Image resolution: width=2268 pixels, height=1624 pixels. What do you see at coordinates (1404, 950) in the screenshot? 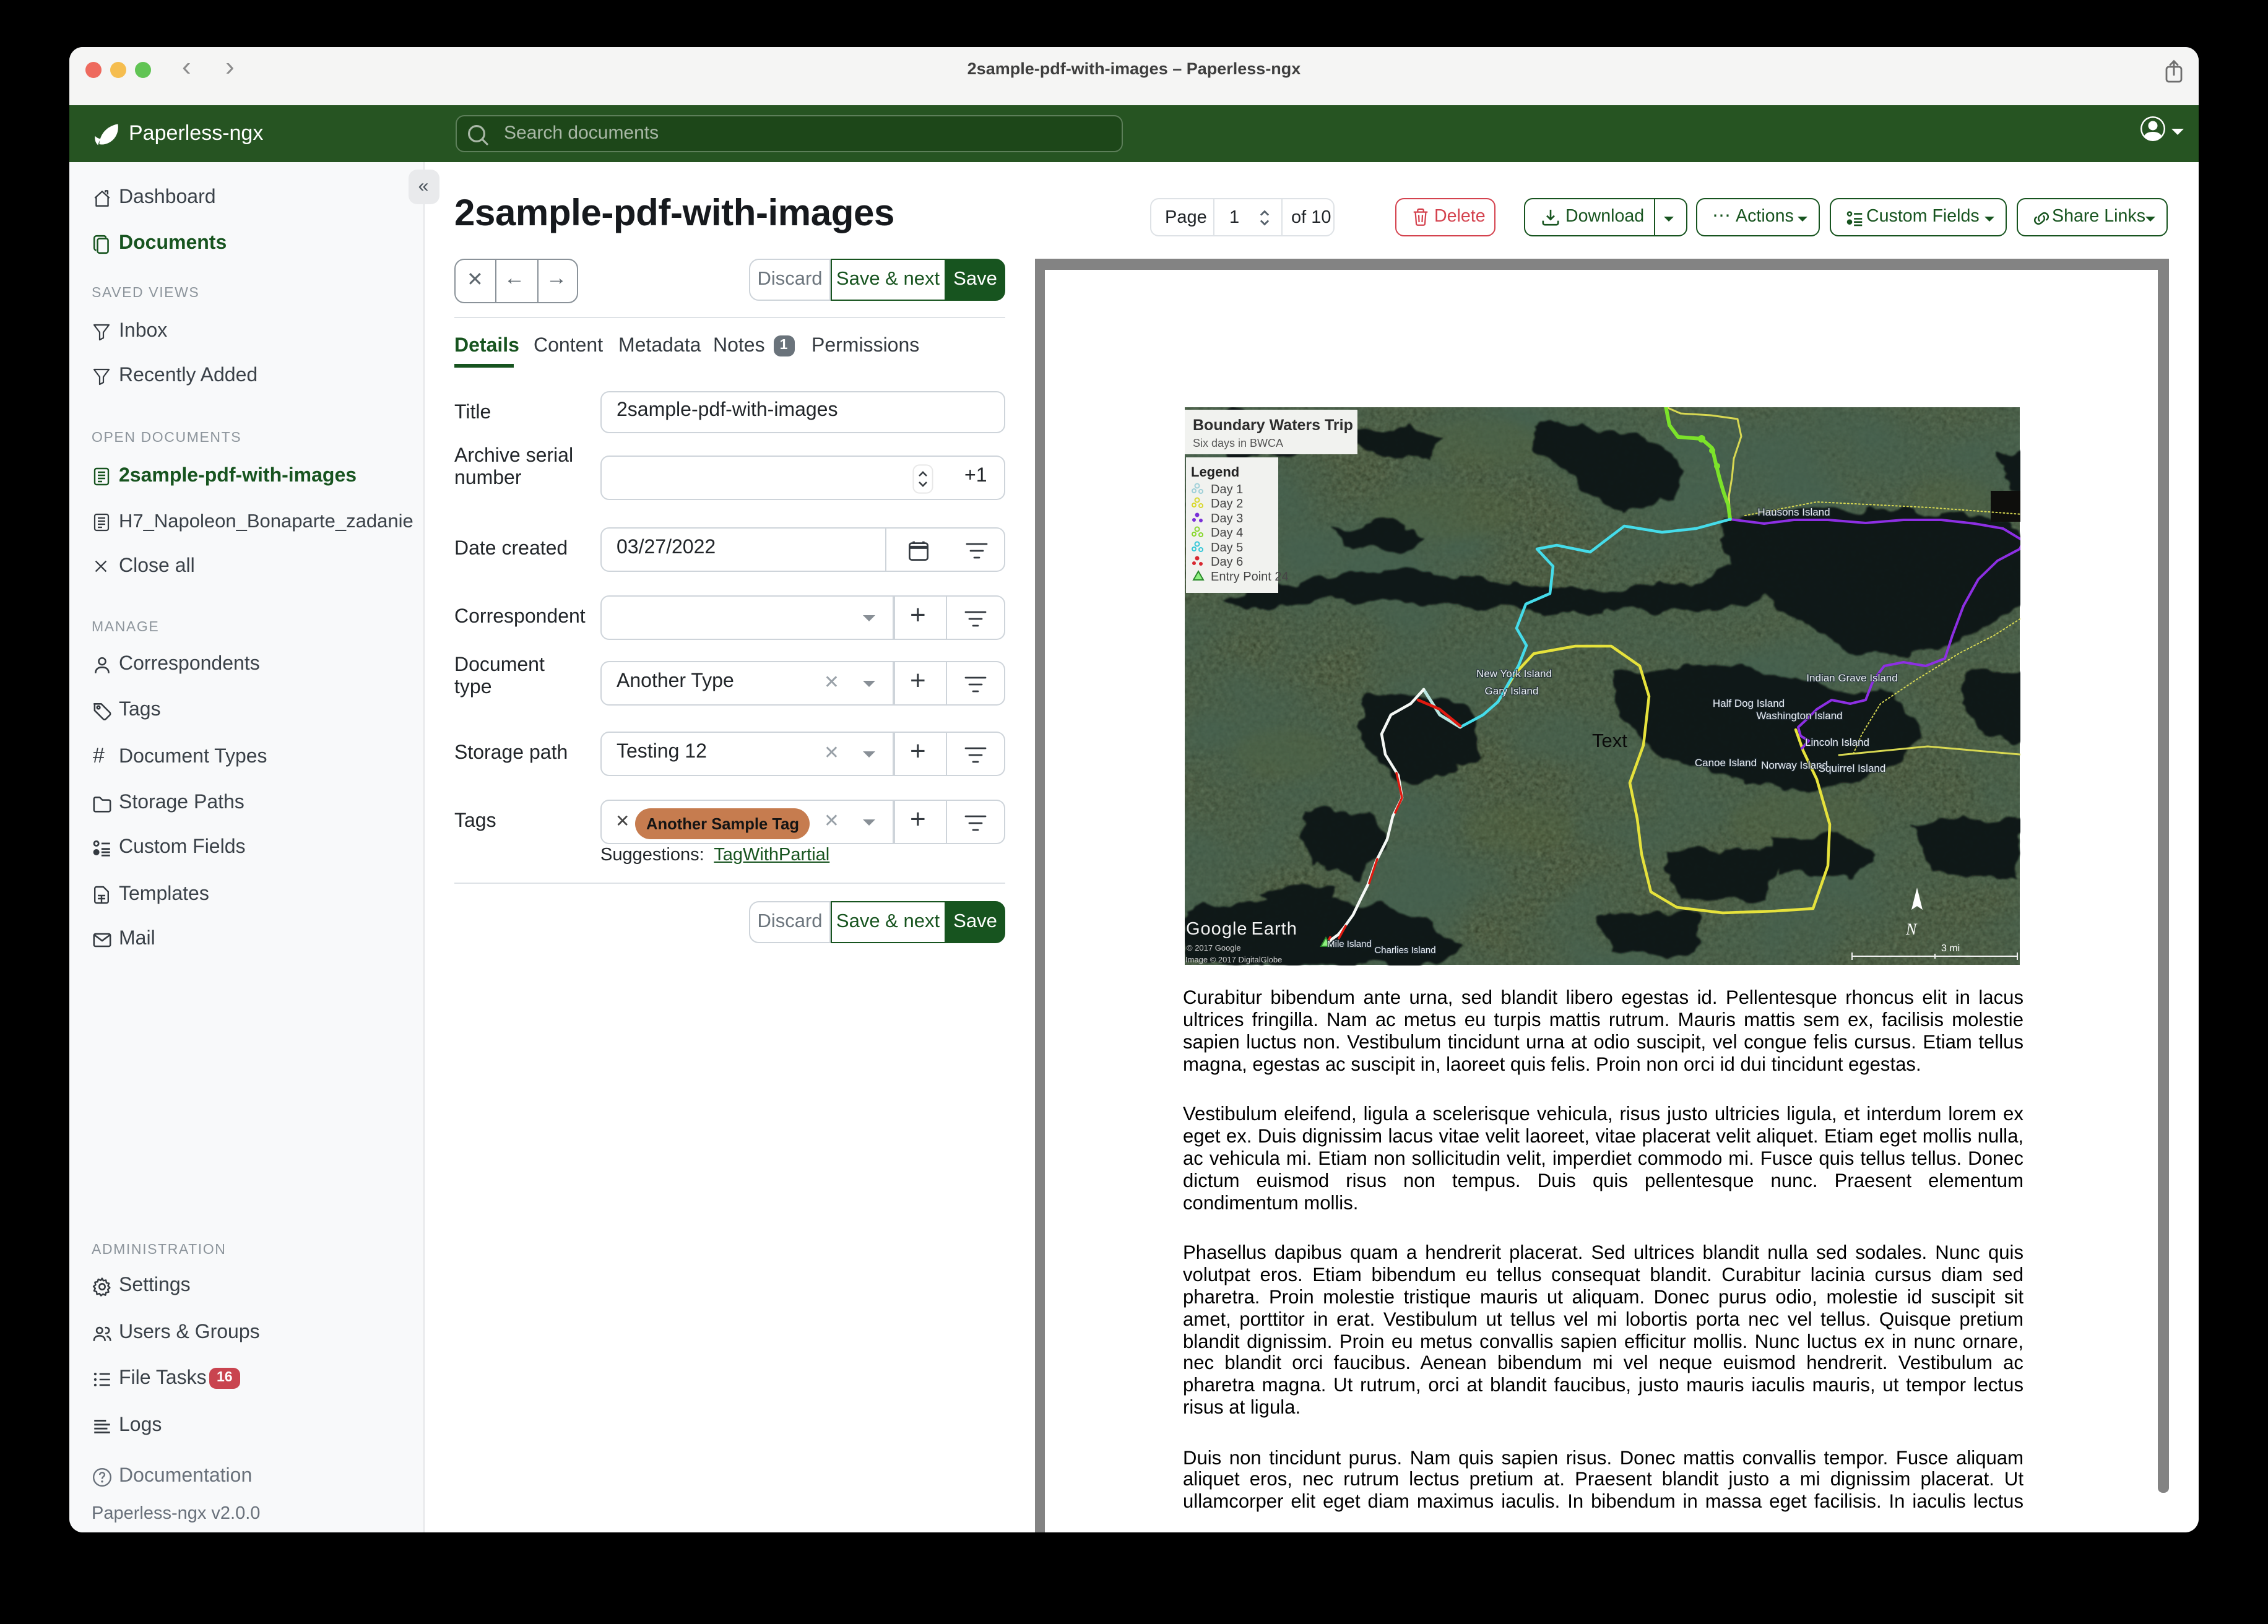
I see `svg-text: Charlies Island` at bounding box center [1404, 950].